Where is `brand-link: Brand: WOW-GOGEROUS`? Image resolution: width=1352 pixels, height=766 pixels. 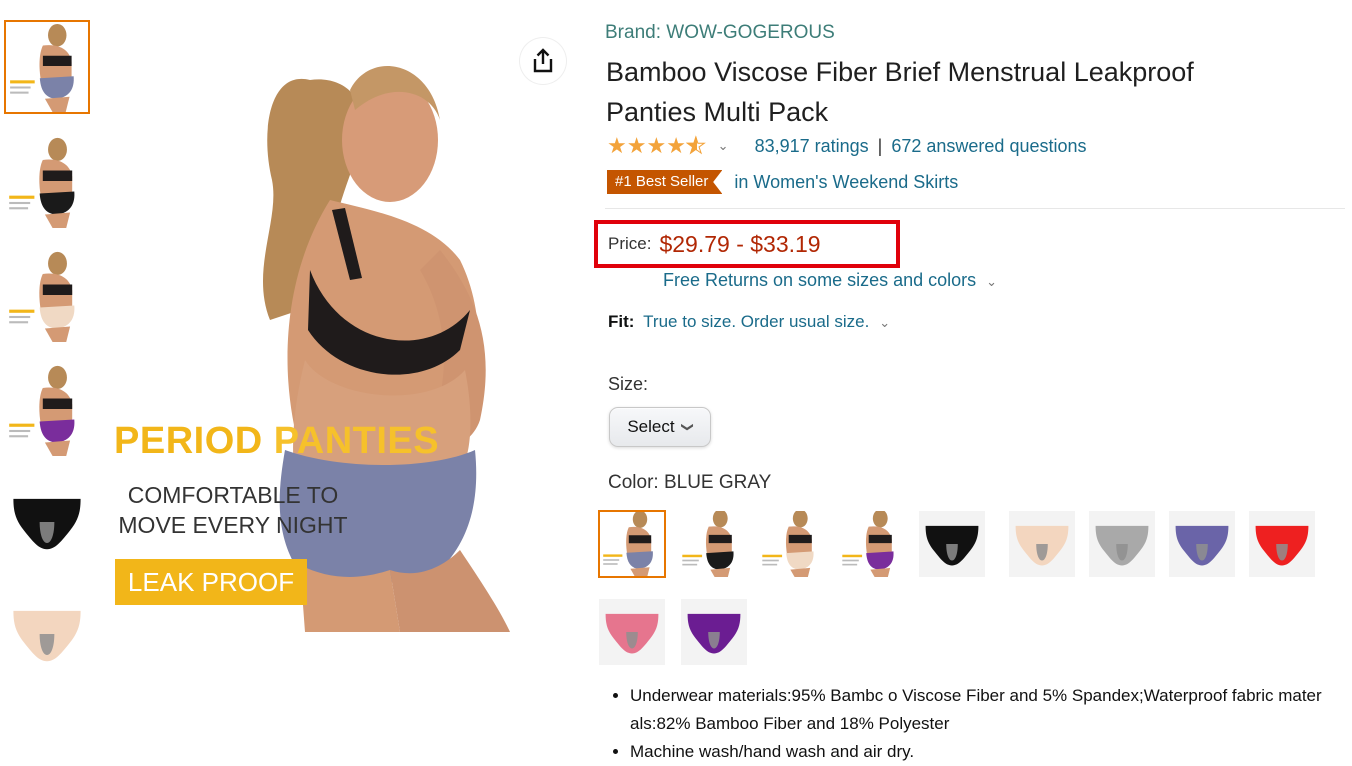 brand-link: Brand: WOW-GOGEROUS is located at coordinates (720, 33).